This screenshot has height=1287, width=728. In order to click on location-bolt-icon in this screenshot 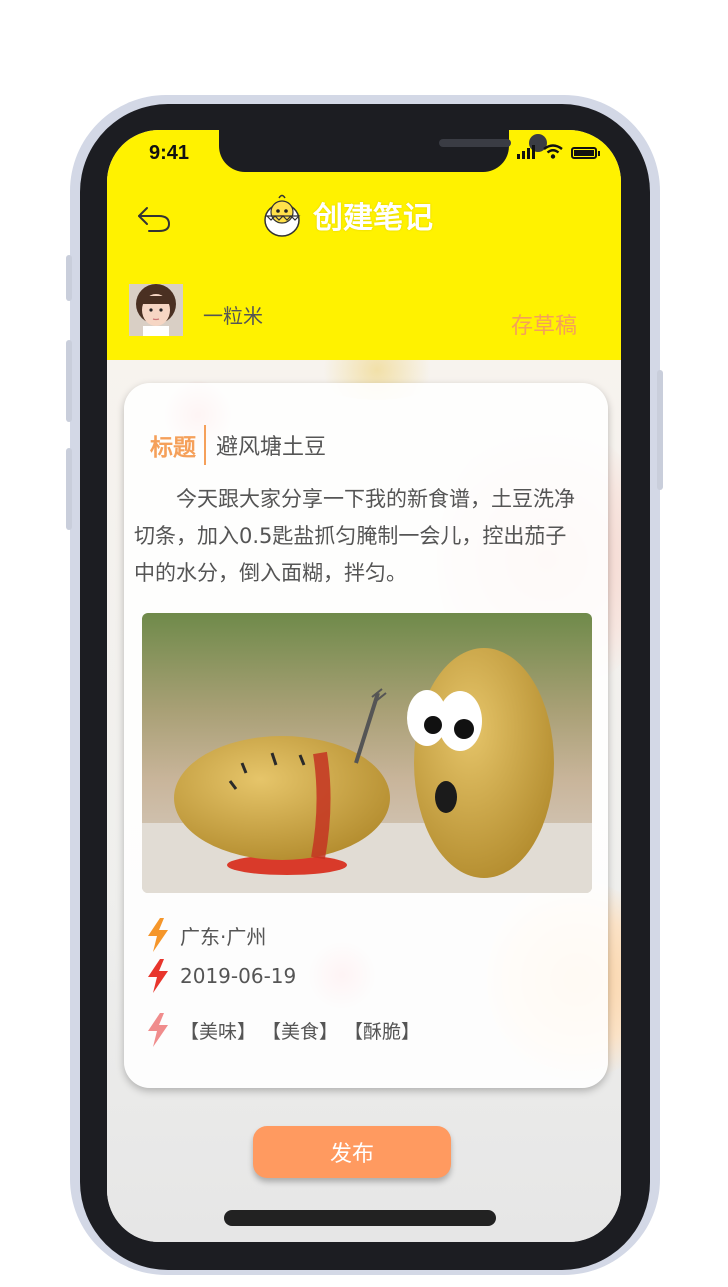, I will do `click(158, 935)`.